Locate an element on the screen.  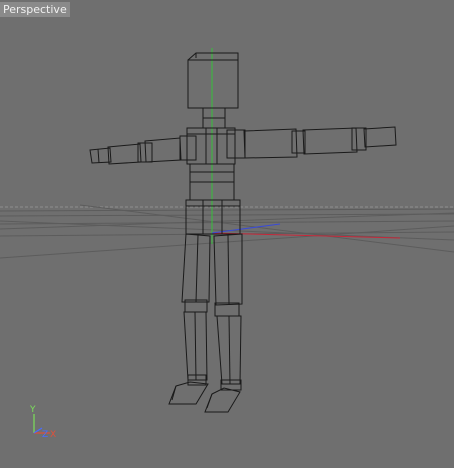
left-leg is located at coordinates (189, 319).